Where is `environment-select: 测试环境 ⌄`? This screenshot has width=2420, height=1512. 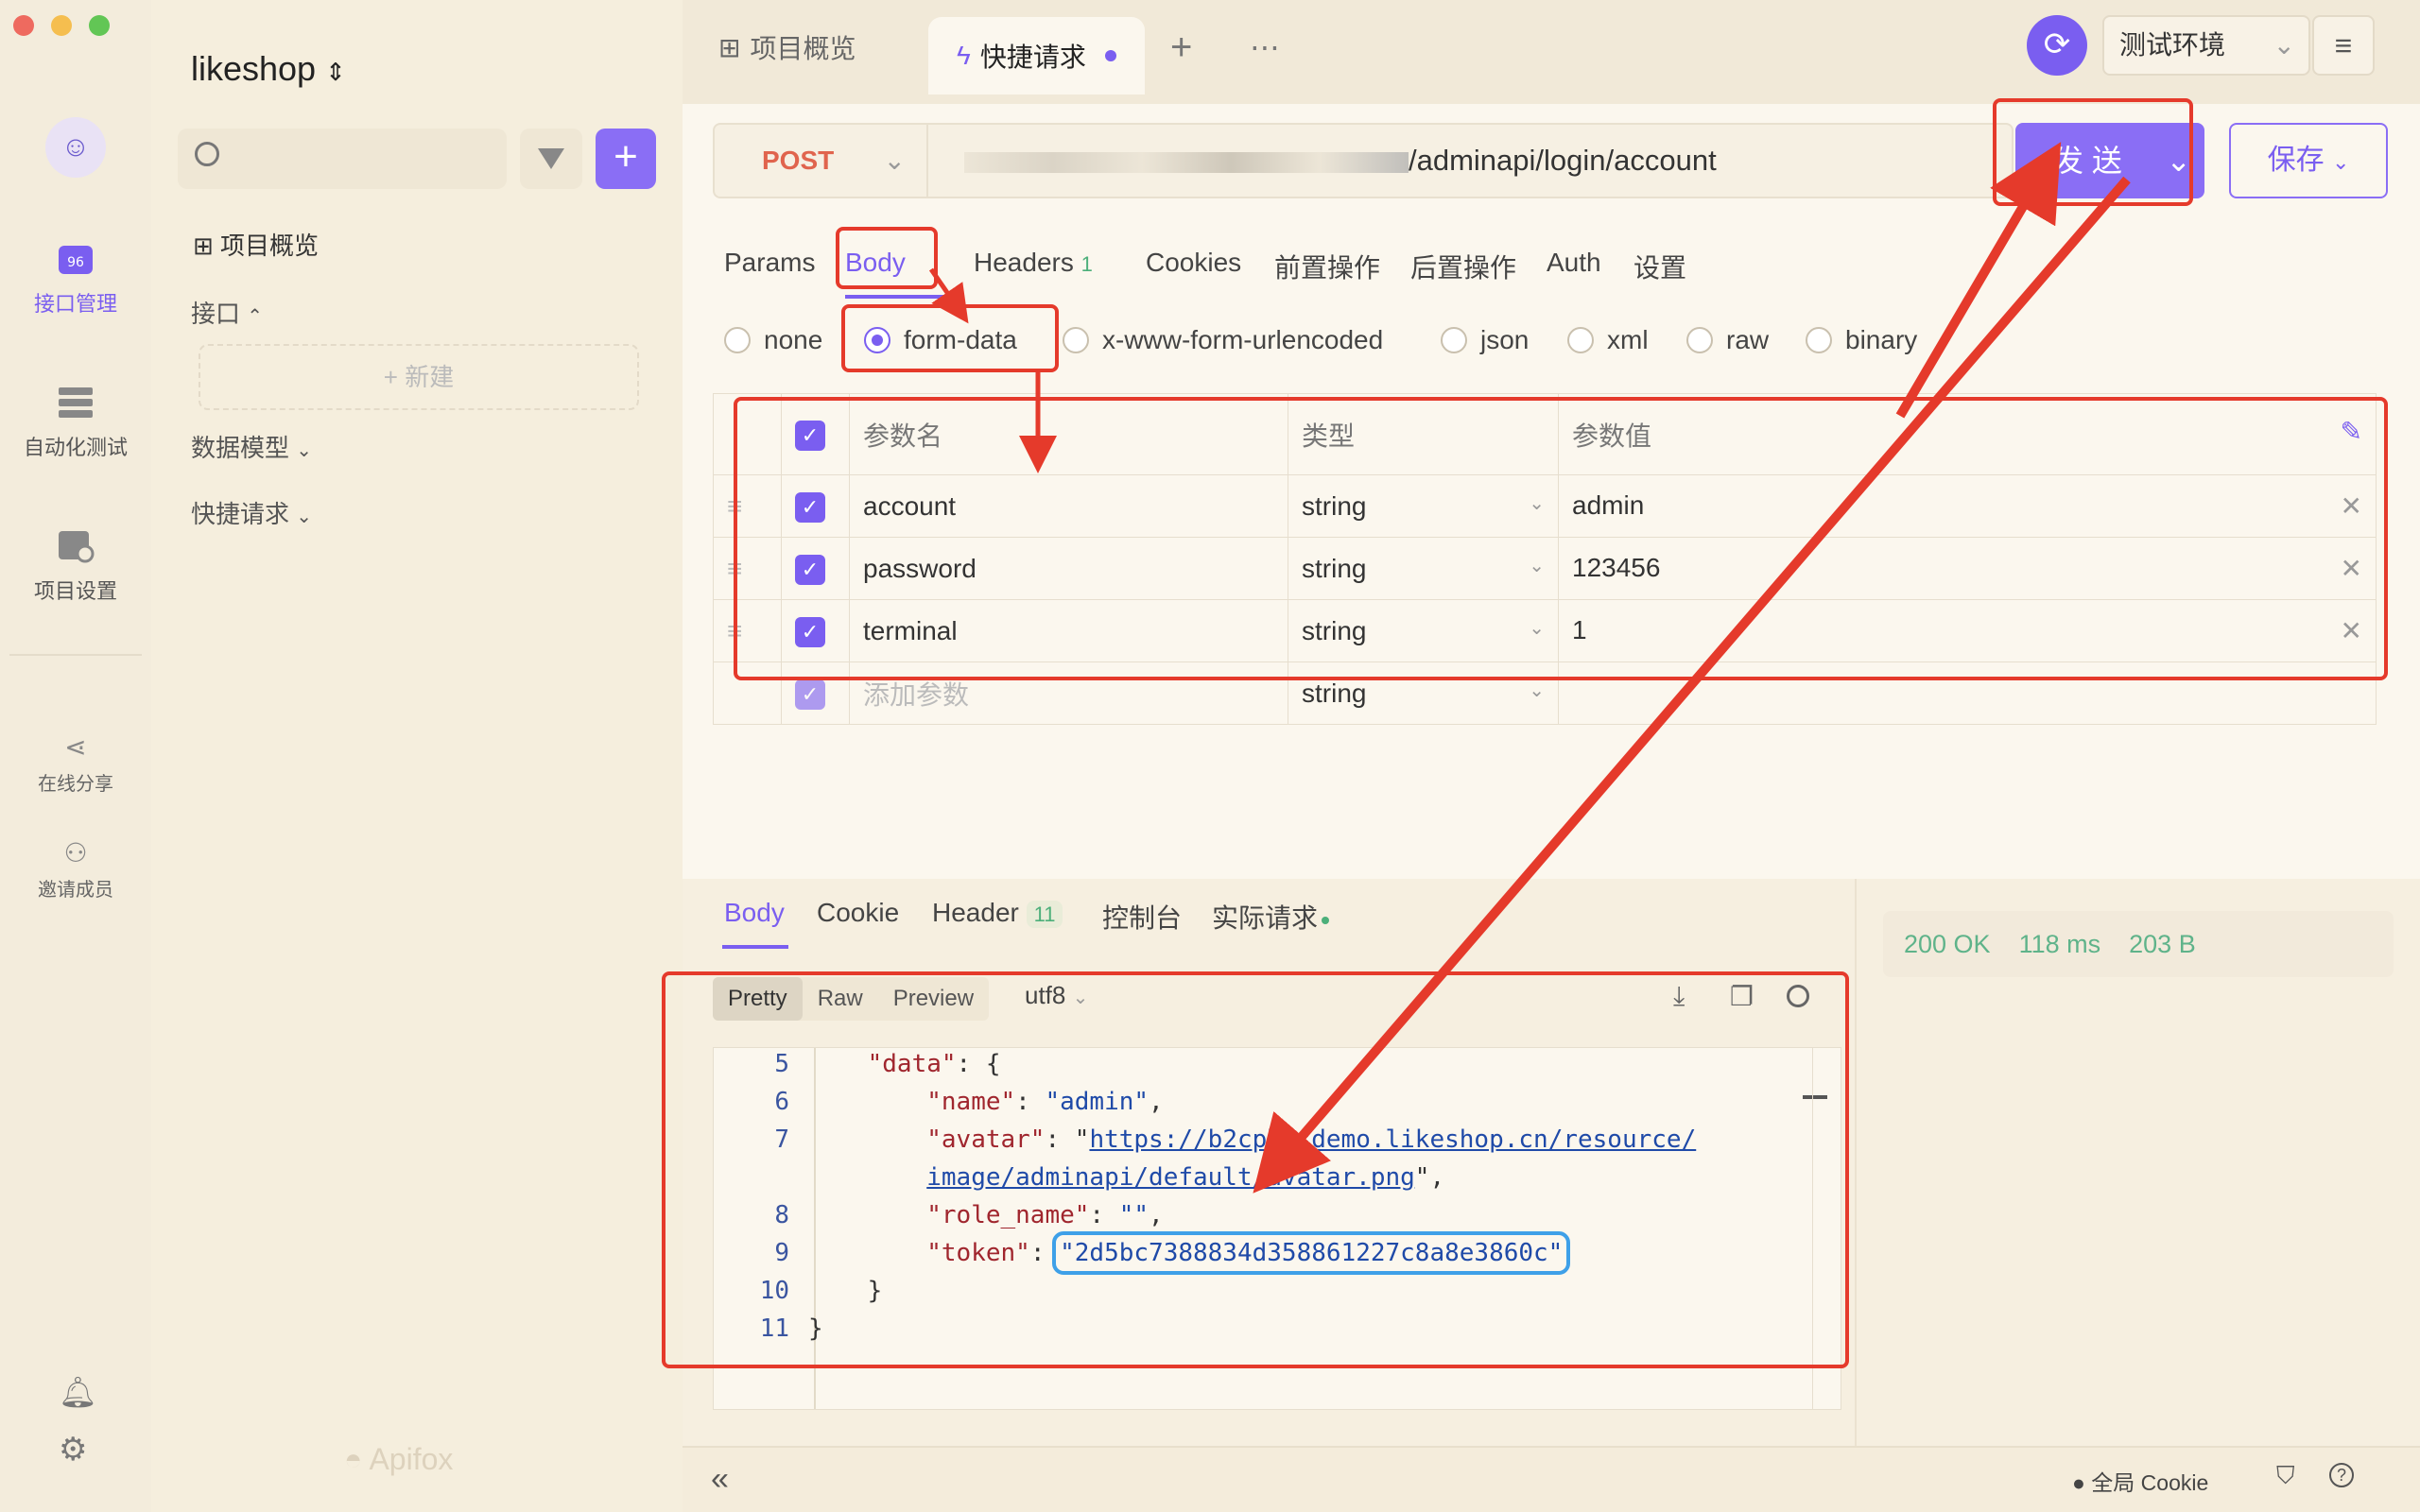
environment-select: 测试环境 ⌄ is located at coordinates (2206, 45).